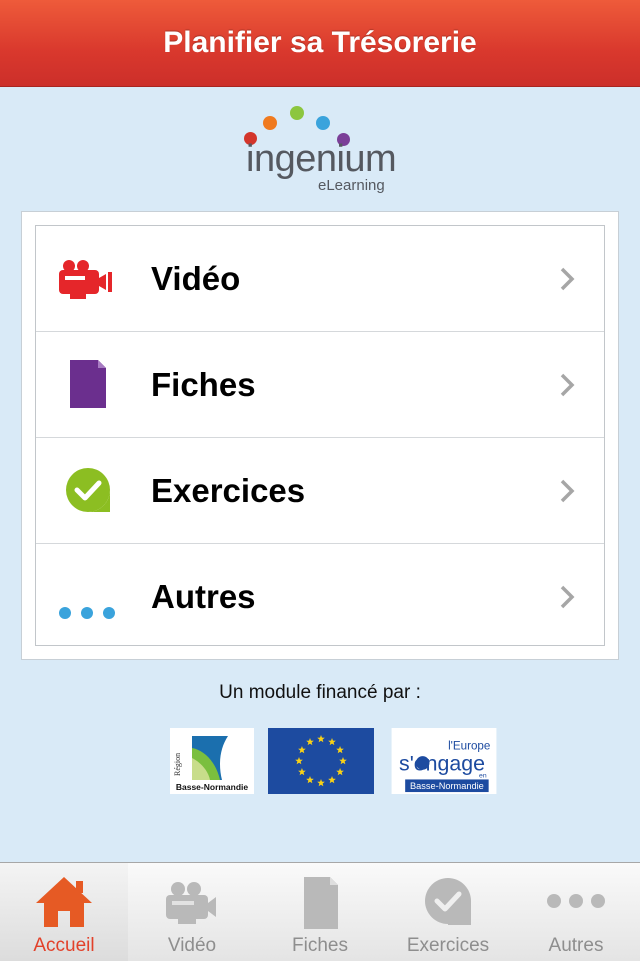  Describe the element at coordinates (447, 786) in the screenshot. I see `basse-normandie-label: Basse-Normandie` at that location.